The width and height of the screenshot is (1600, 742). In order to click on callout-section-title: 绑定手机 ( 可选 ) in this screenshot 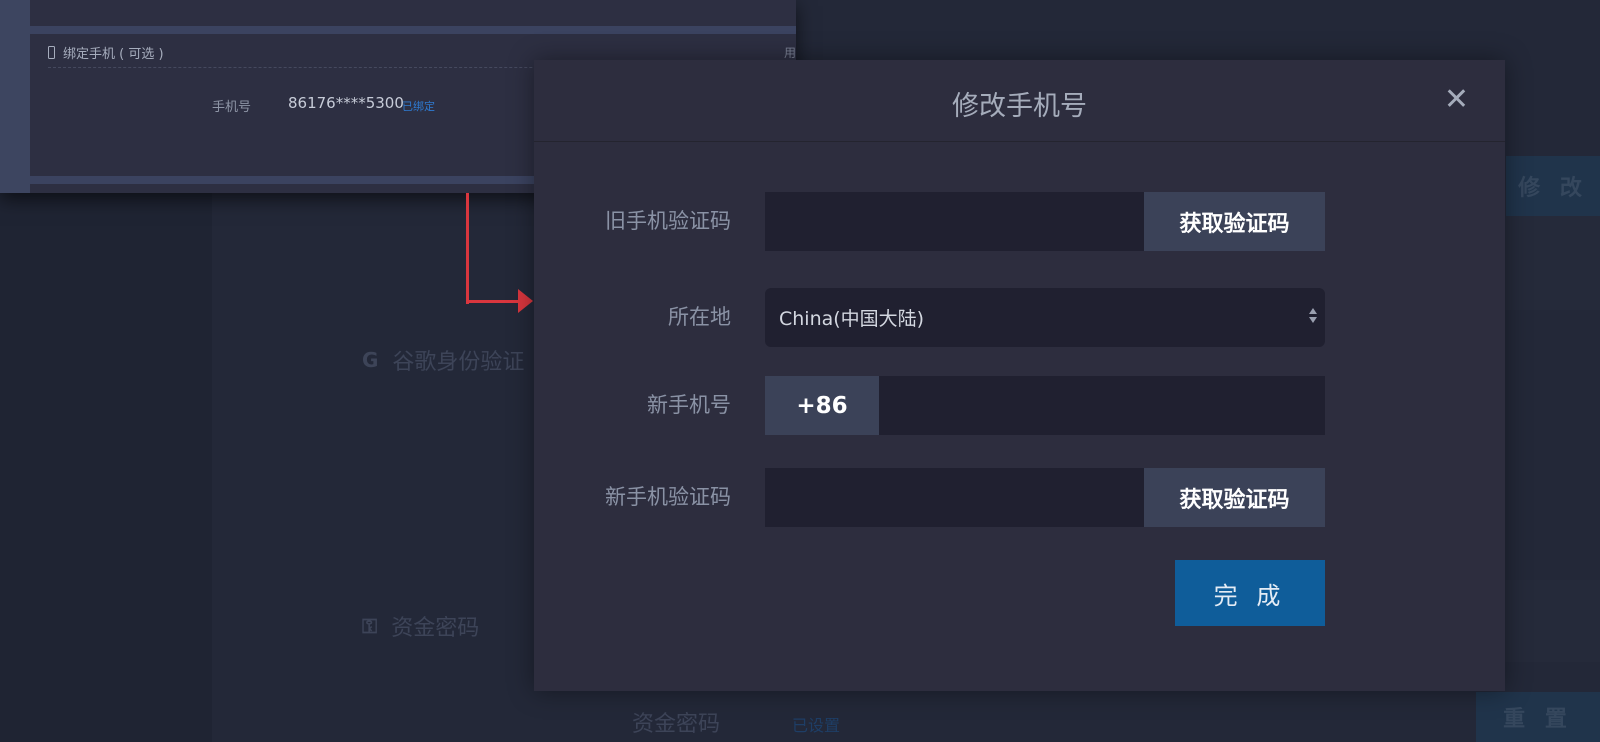, I will do `click(113, 54)`.